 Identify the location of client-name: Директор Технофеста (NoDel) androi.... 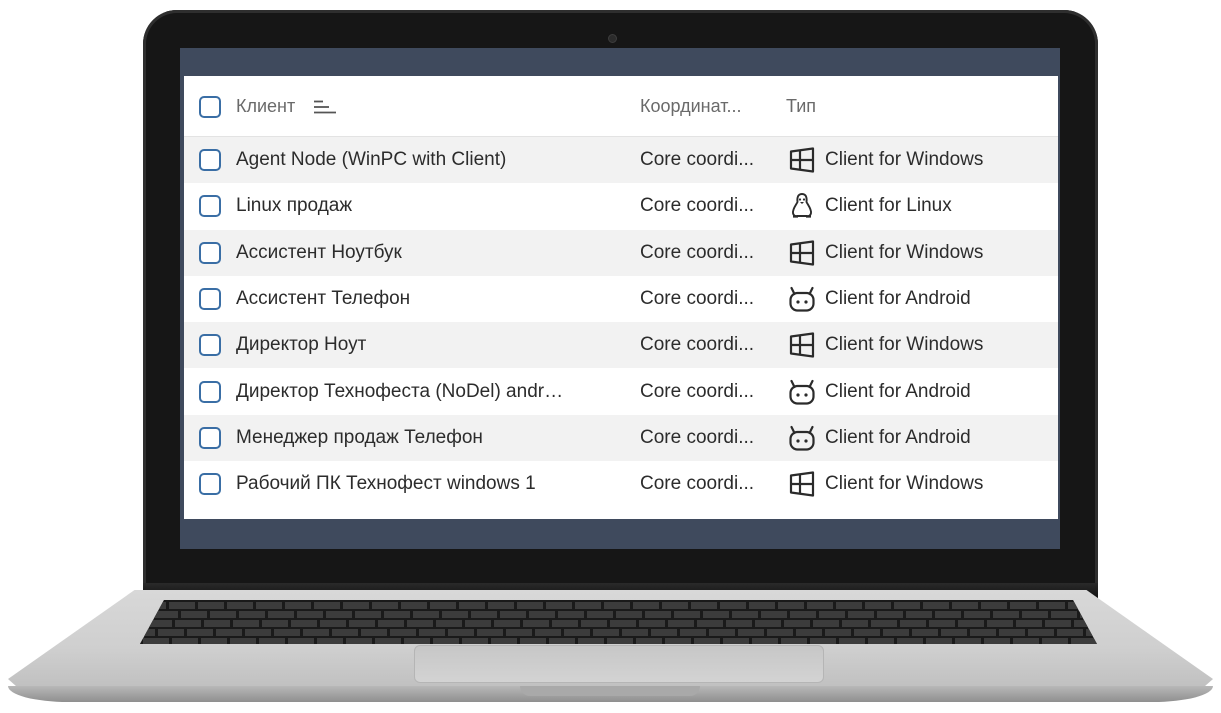
(403, 392).